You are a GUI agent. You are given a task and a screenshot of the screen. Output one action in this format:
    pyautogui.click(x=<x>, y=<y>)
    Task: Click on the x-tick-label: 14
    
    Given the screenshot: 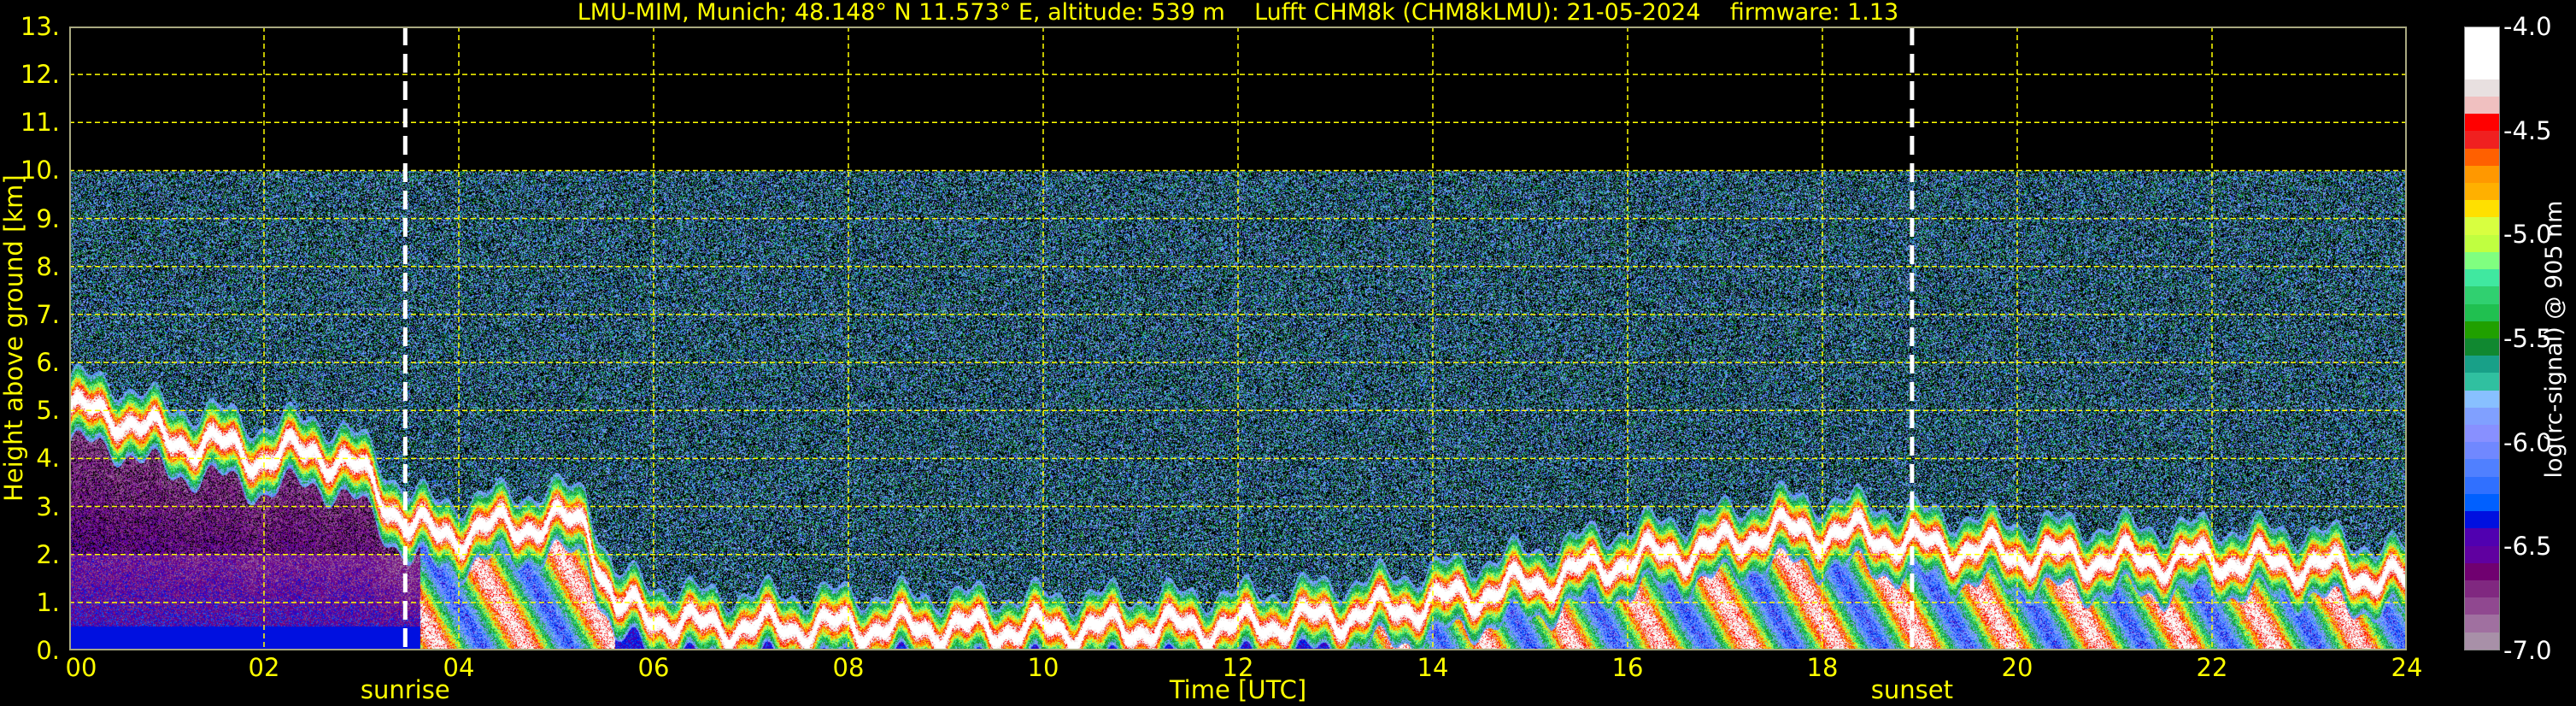 What is the action you would take?
    pyautogui.click(x=1433, y=667)
    